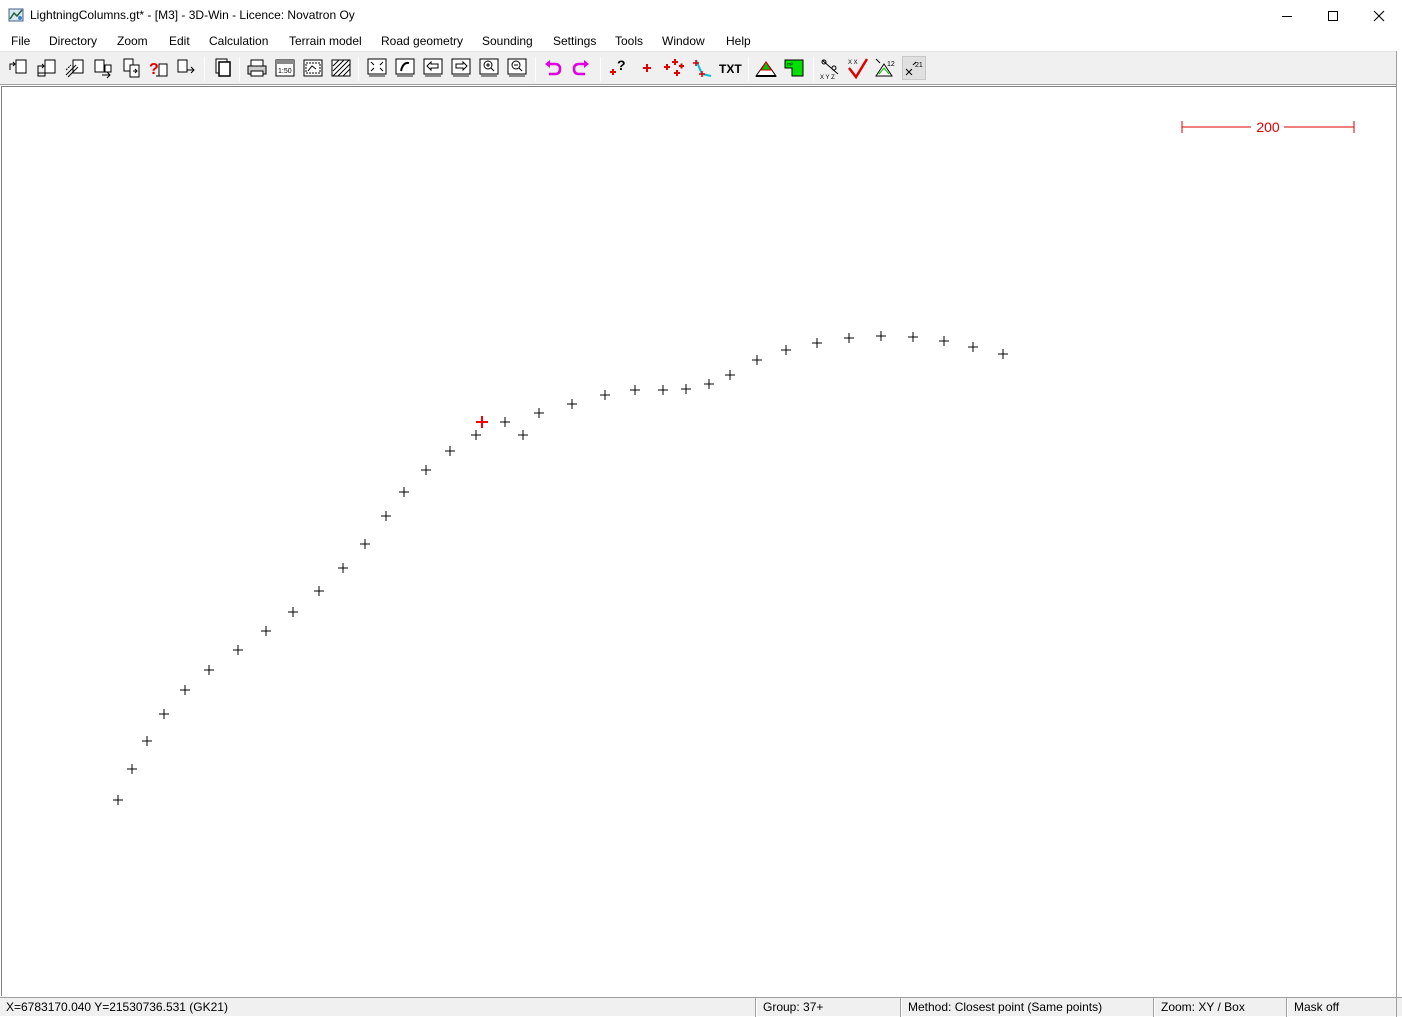  What do you see at coordinates (131, 68) in the screenshot?
I see `import-icon` at bounding box center [131, 68].